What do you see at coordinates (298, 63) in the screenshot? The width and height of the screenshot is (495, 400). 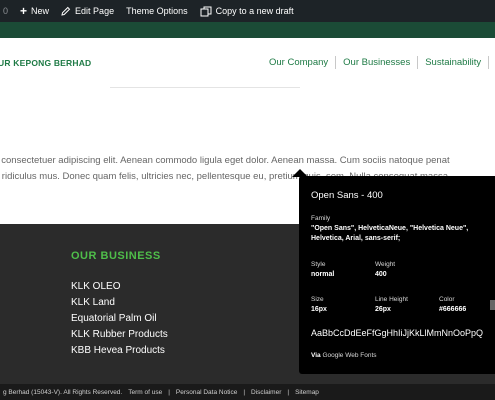 I see `nav-our-company: Our Company` at bounding box center [298, 63].